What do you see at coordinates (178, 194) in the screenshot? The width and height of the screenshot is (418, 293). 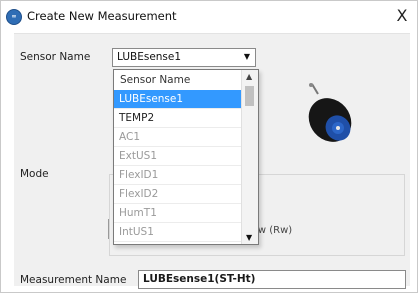 I see `dropdown-item: FlexID2` at bounding box center [178, 194].